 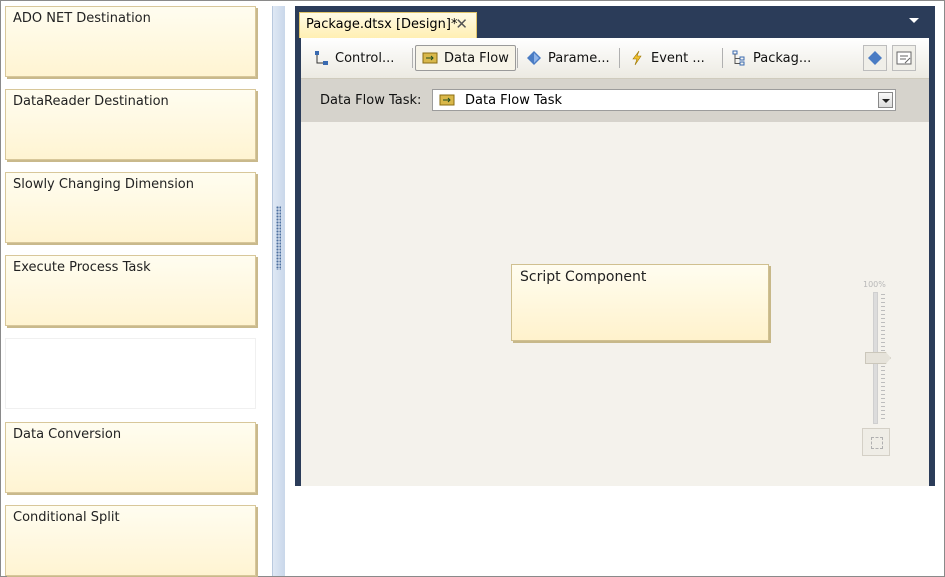 What do you see at coordinates (130, 290) in the screenshot?
I see `choice-execute-process-task: Execute Process Task` at bounding box center [130, 290].